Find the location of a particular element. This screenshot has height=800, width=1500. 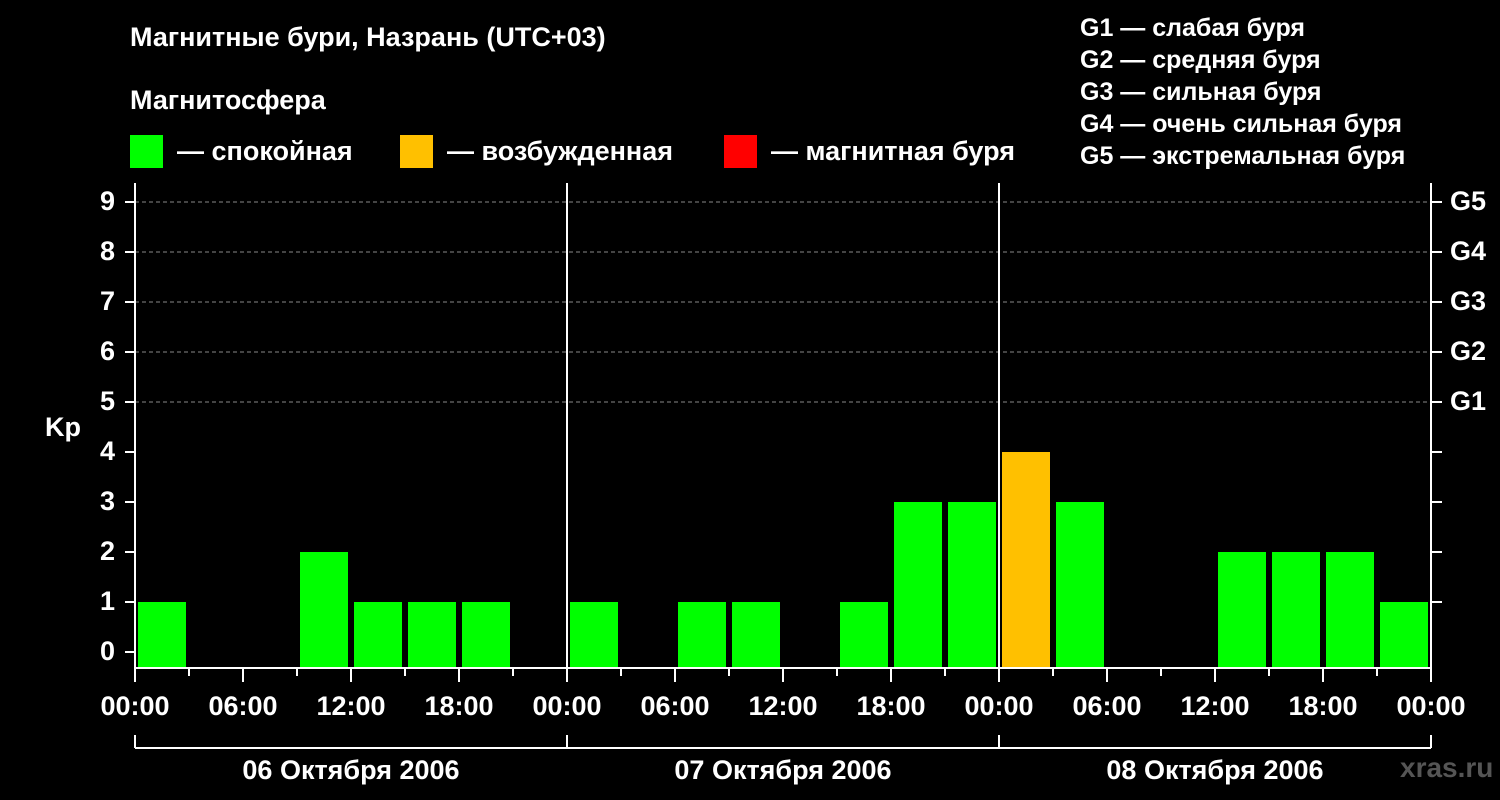

day-label: 07 Октября 2006 is located at coordinates (782, 770).